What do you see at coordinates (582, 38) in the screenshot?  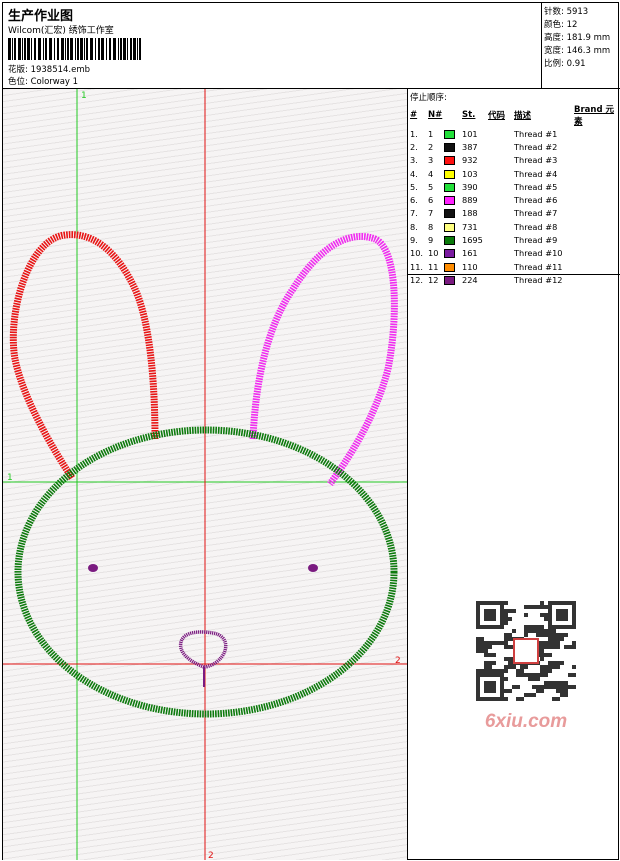 I see `stat-row: 高度: 181.9 mm` at bounding box center [582, 38].